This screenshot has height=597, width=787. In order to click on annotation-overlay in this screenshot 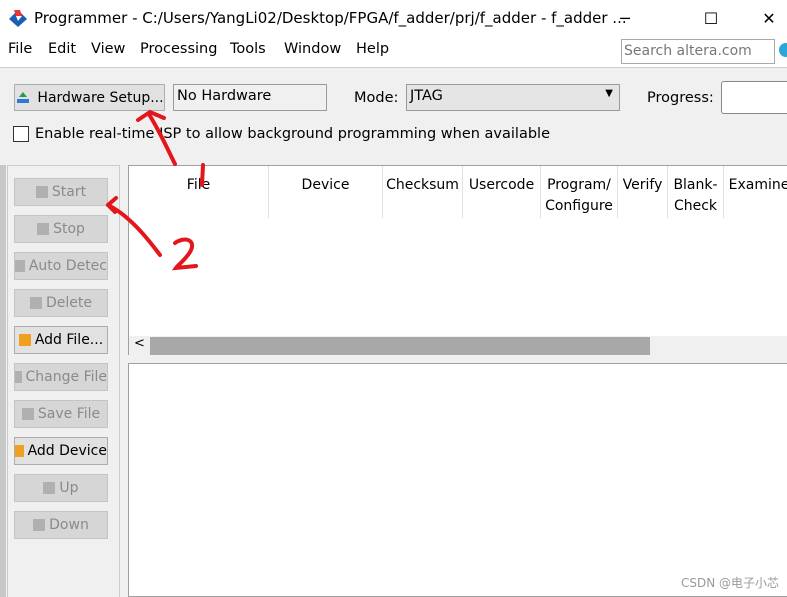, I will do `click(155, 190)`.